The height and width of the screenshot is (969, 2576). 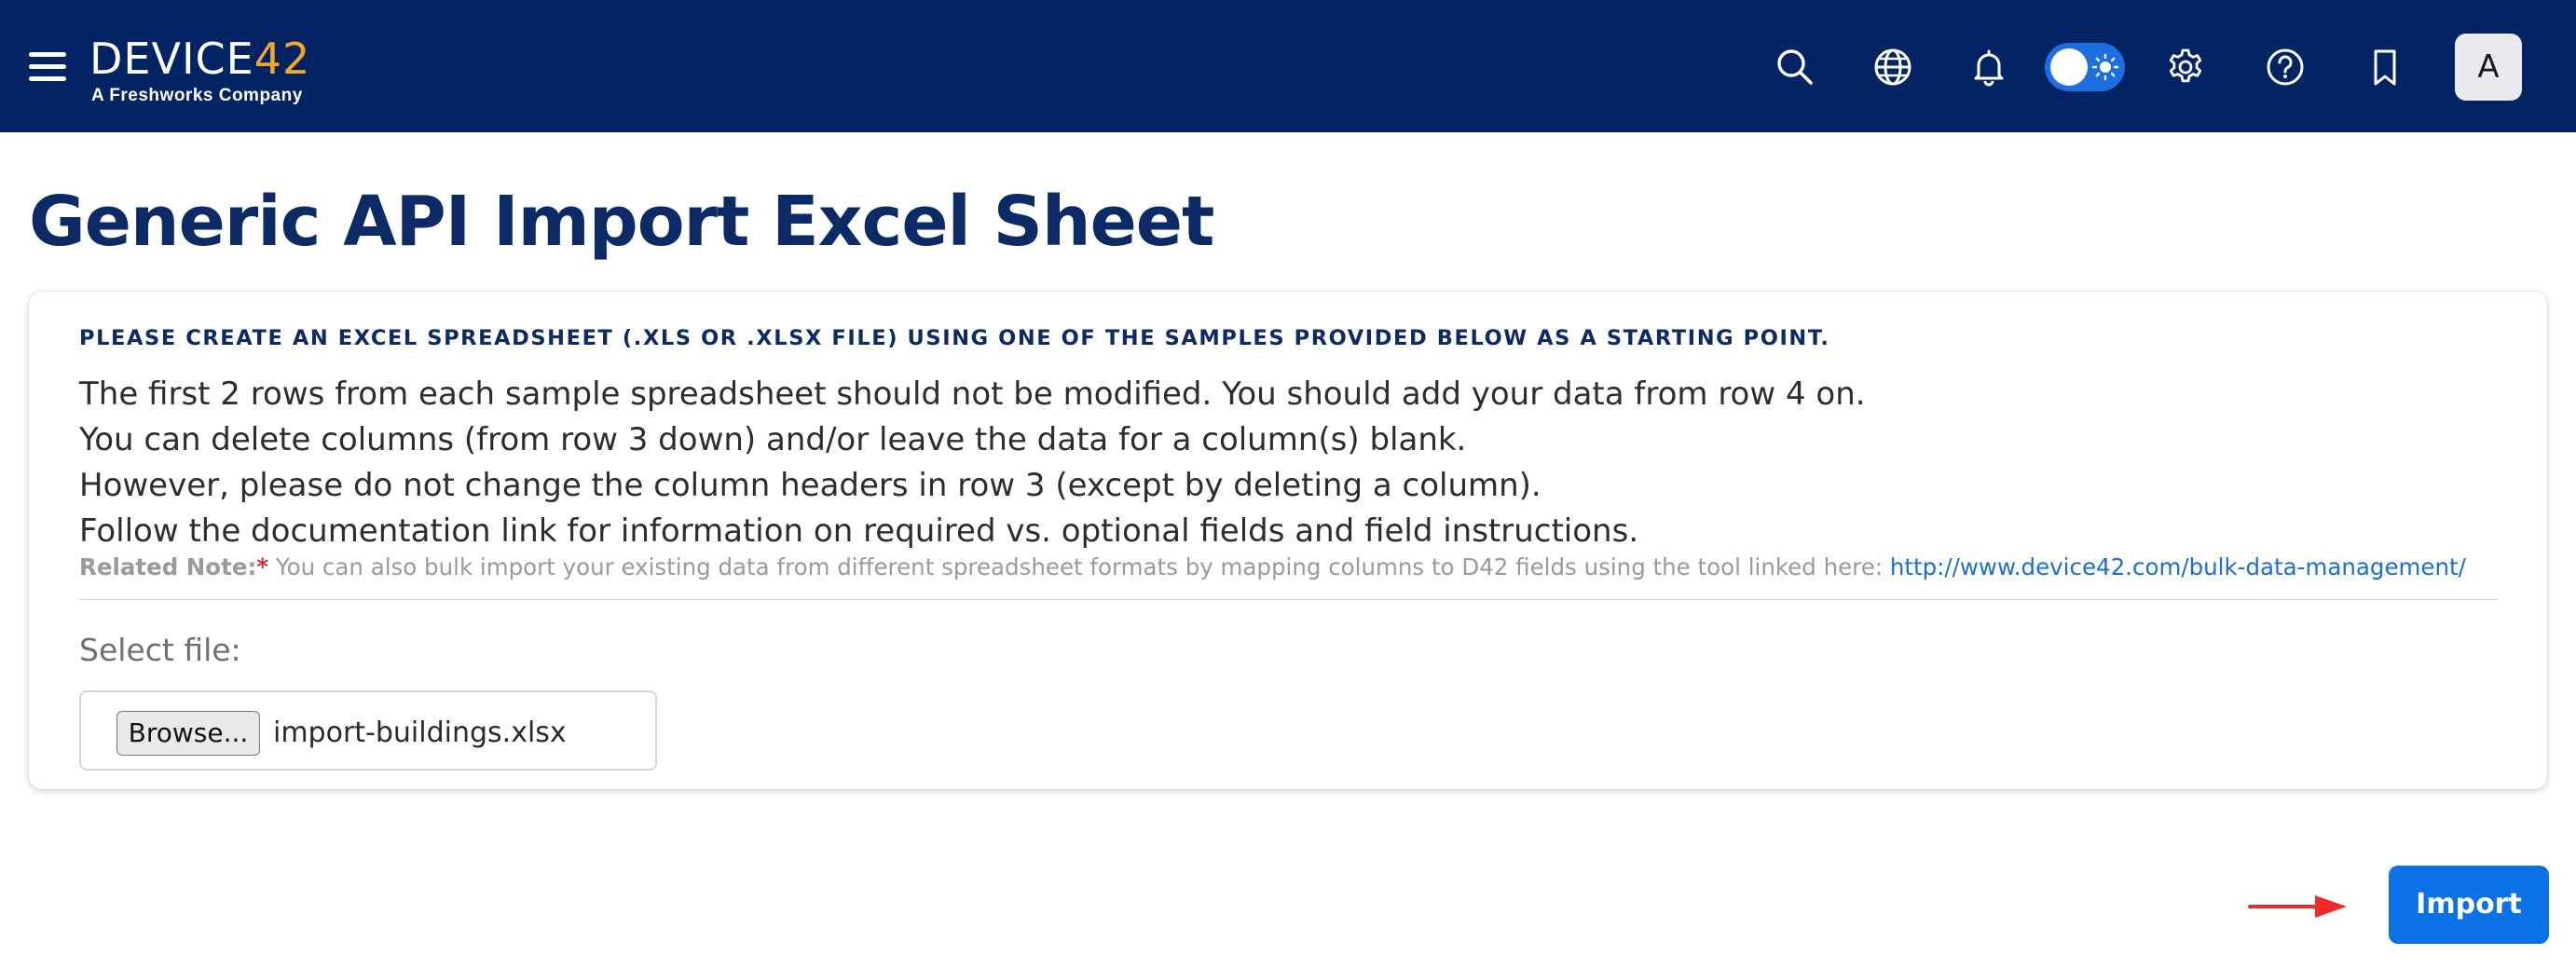 I want to click on logo-tagline: A Freshworks Company, so click(x=197, y=95).